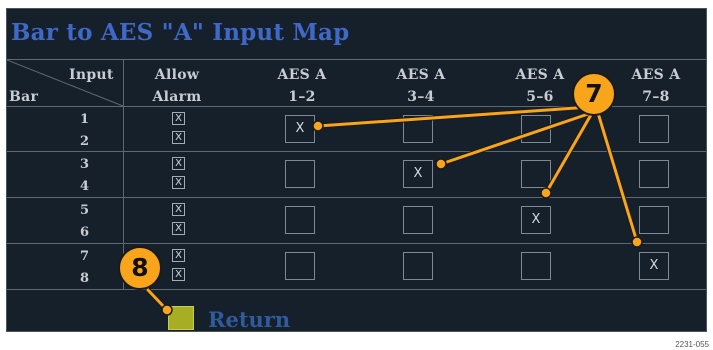 This screenshot has height=350, width=713. I want to click on callout-8: 8, so click(140, 268).